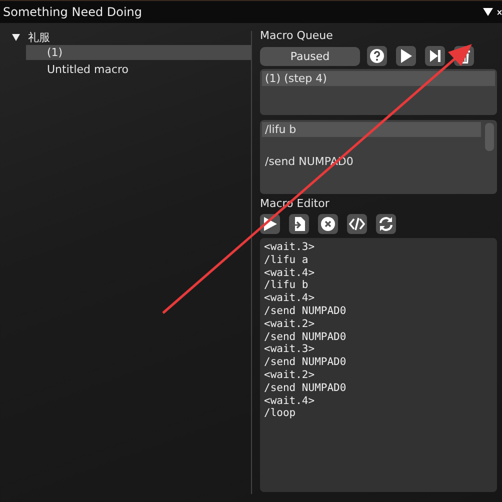 The width and height of the screenshot is (502, 502). I want to click on help-button, so click(377, 56).